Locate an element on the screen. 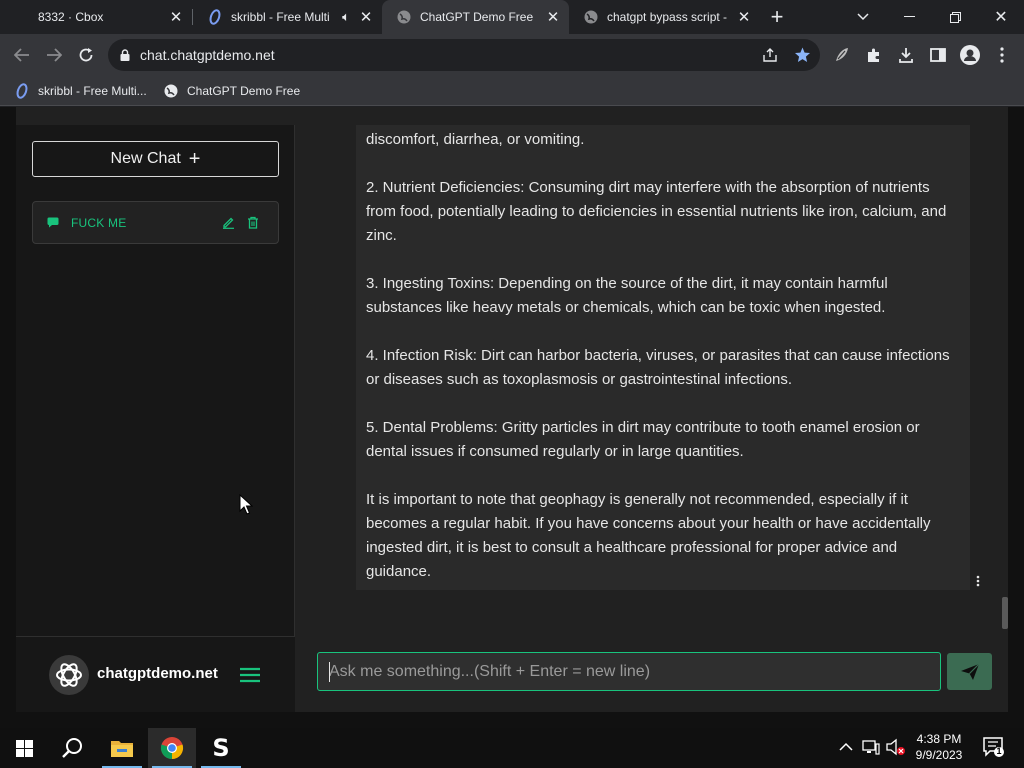  taskbar-clock: 4:38 PM 9/9/2023 is located at coordinates (939, 747).